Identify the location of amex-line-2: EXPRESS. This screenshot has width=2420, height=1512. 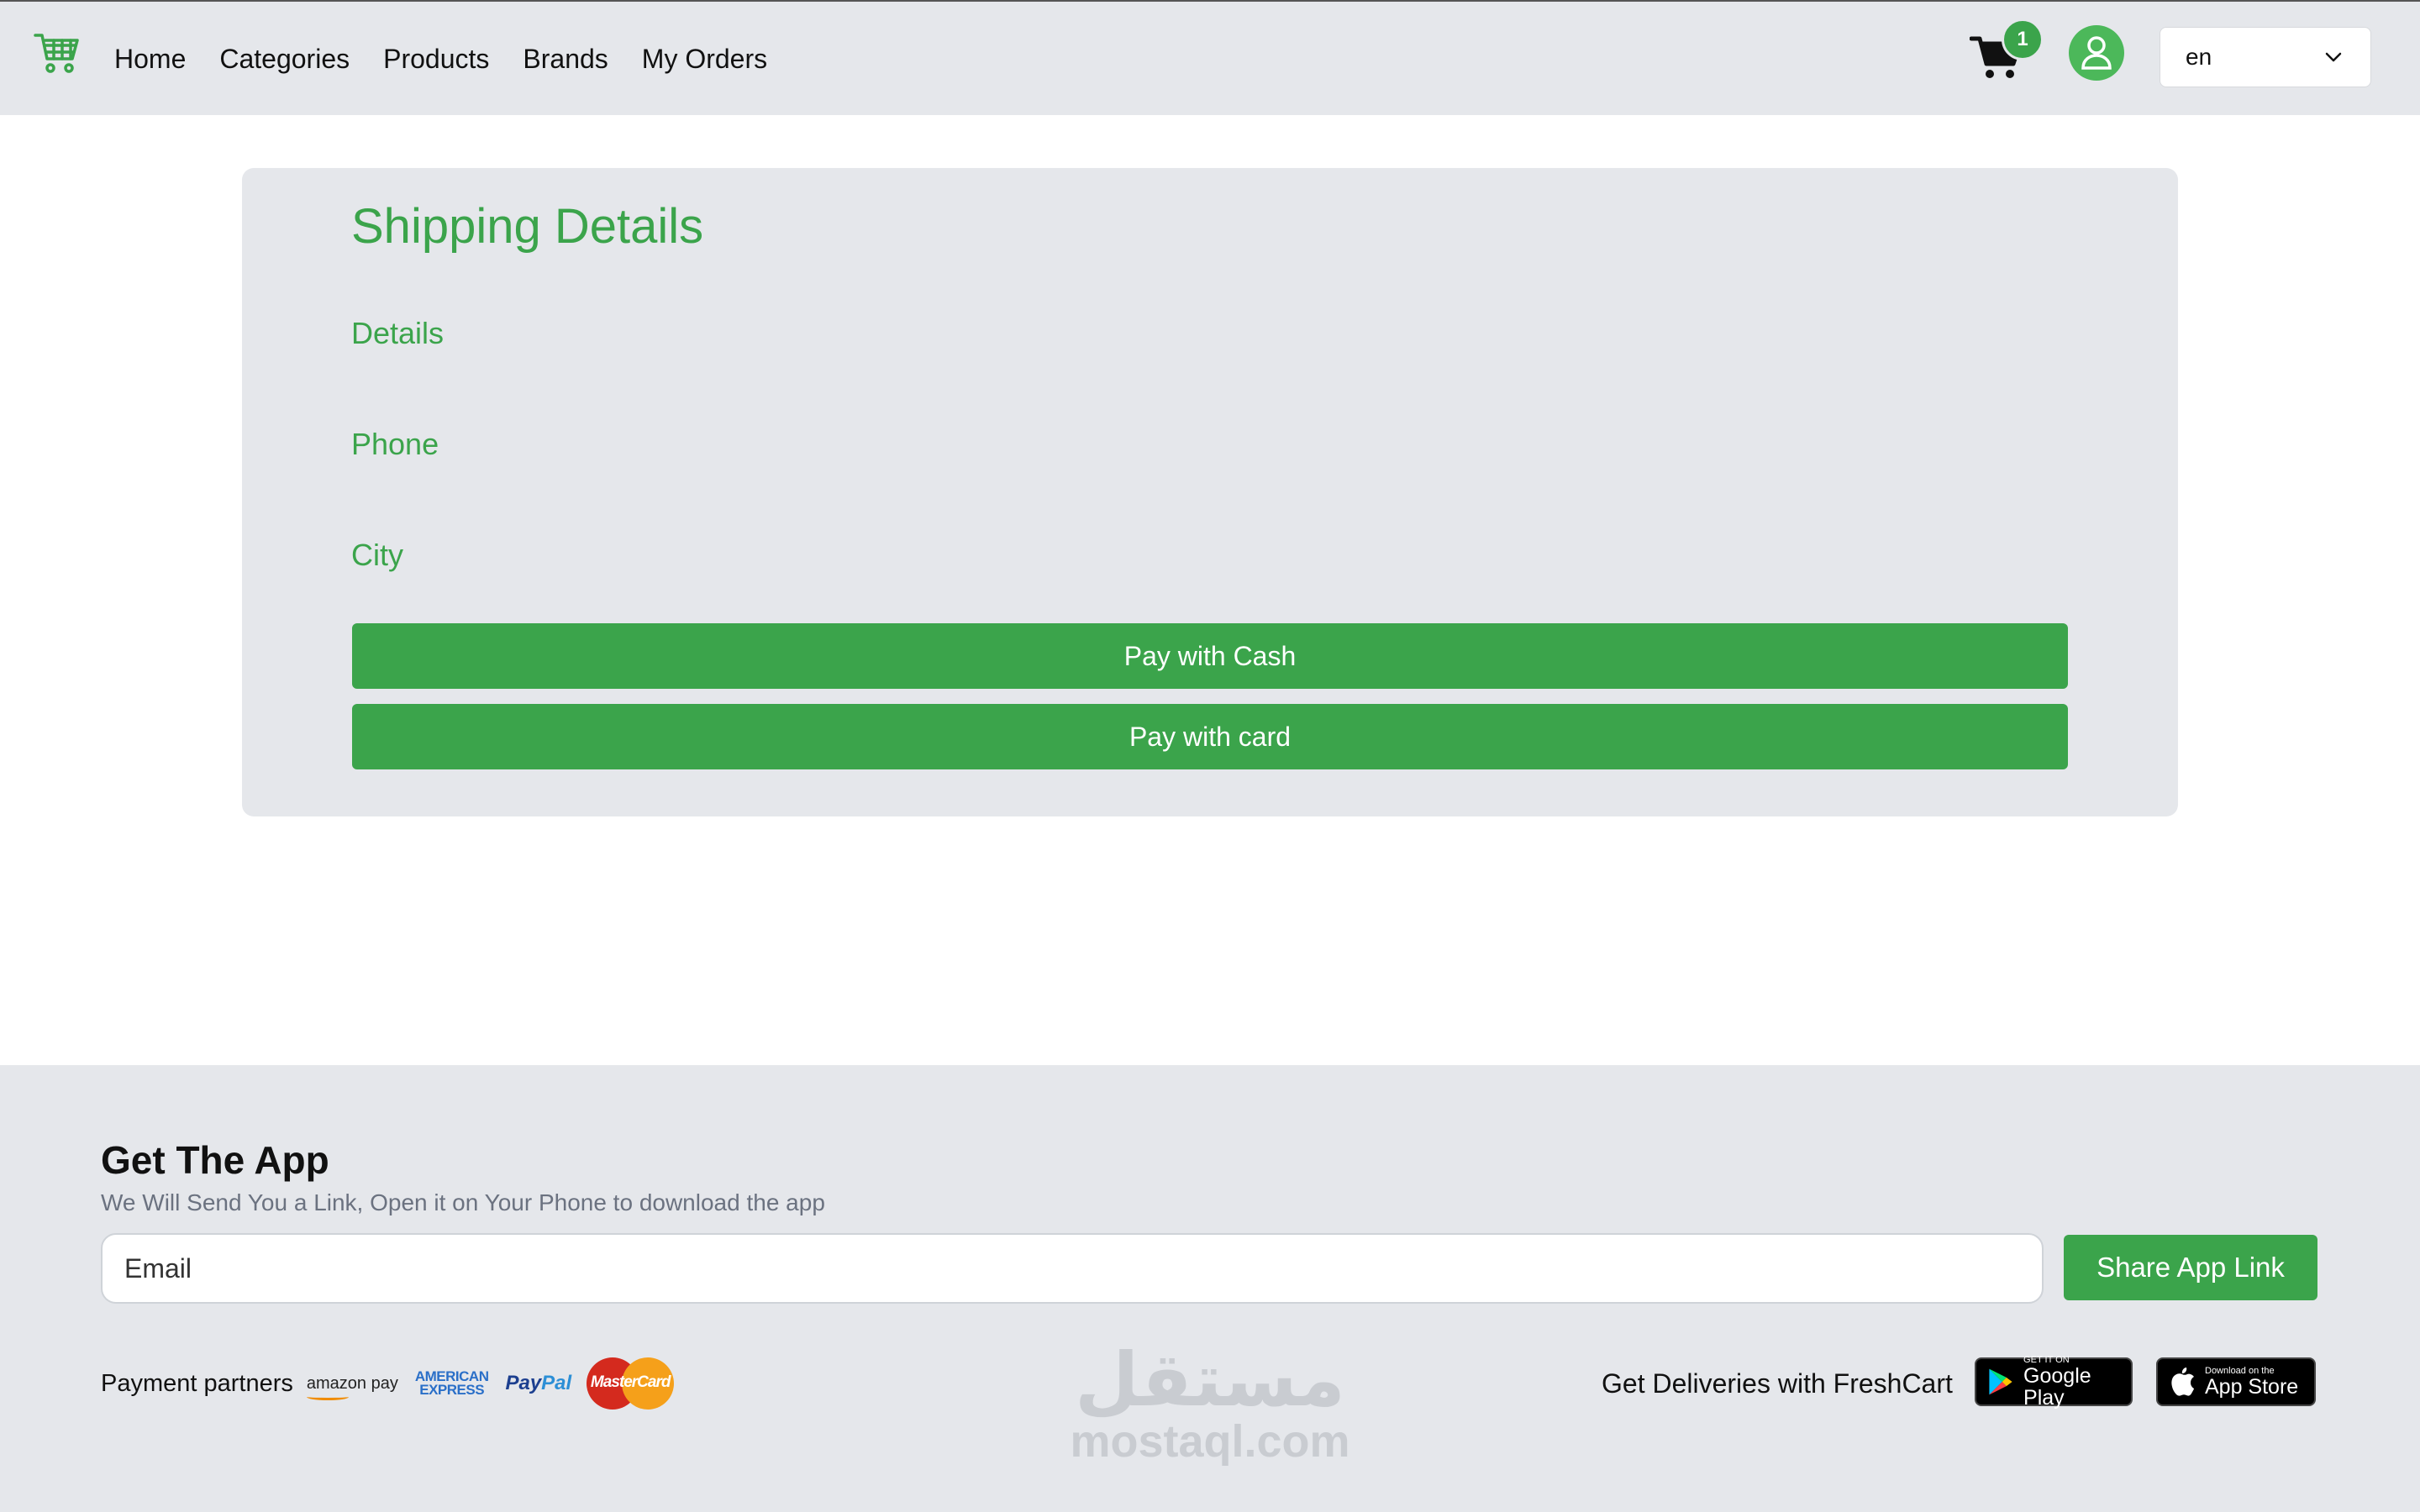
(452, 1390).